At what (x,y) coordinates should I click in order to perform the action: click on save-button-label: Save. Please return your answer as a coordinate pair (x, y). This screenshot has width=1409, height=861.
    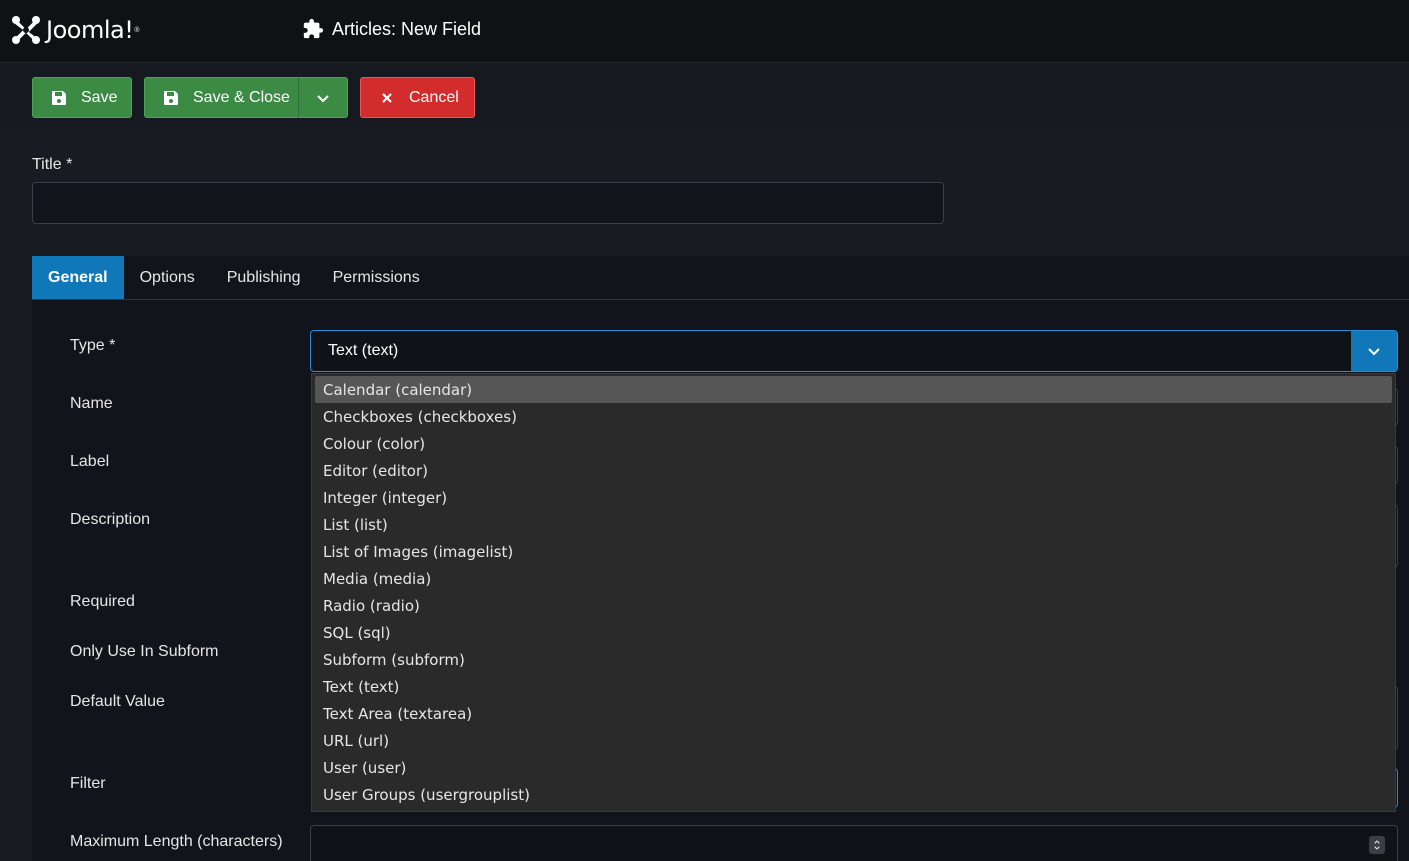
    Looking at the image, I should click on (99, 97).